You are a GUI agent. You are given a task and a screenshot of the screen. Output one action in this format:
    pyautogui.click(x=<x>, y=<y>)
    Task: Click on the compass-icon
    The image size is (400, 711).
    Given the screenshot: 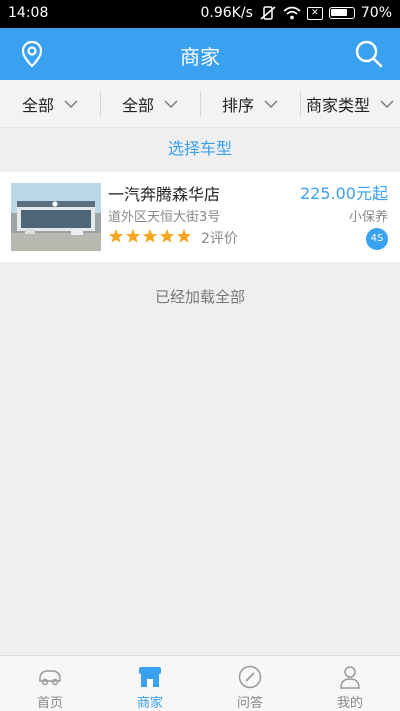 What is the action you would take?
    pyautogui.click(x=250, y=677)
    